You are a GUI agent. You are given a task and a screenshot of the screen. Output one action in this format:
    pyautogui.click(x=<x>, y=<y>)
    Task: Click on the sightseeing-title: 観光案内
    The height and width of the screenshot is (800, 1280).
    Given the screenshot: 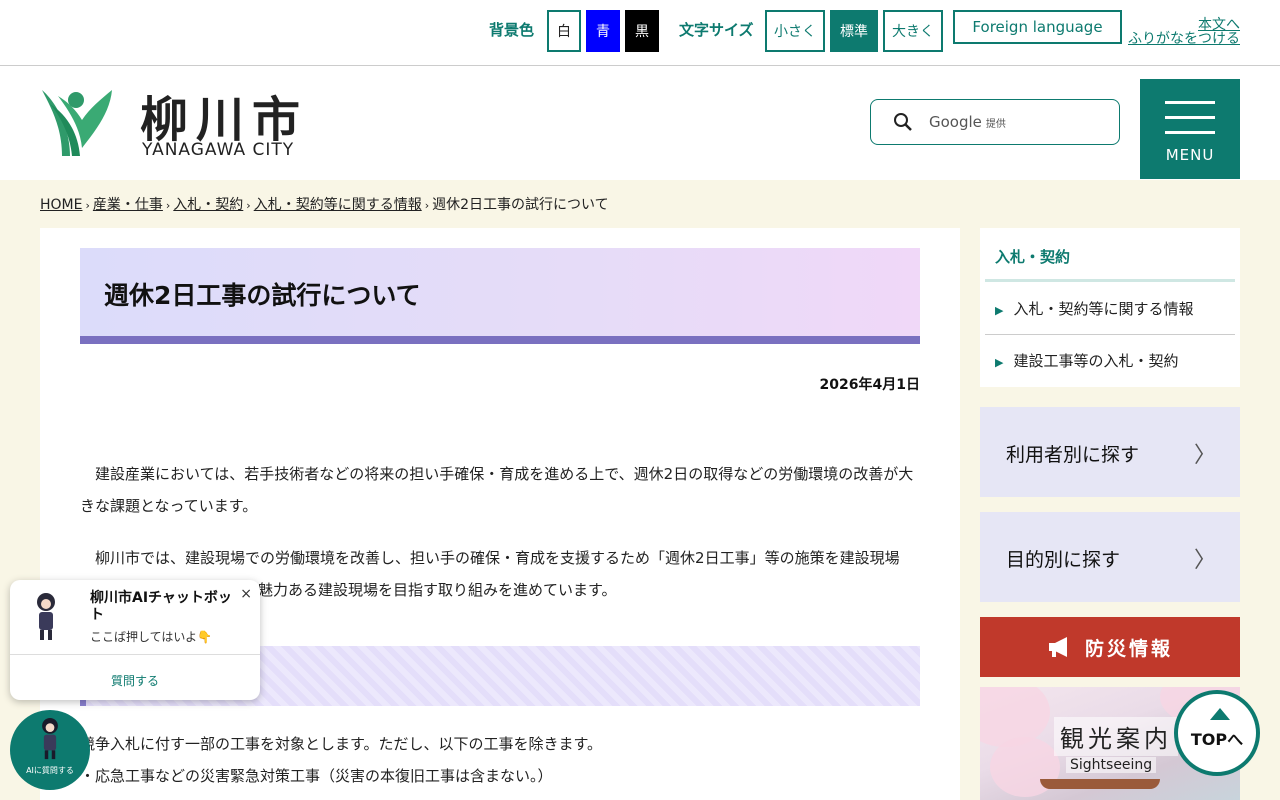 What is the action you would take?
    pyautogui.click(x=1116, y=736)
    